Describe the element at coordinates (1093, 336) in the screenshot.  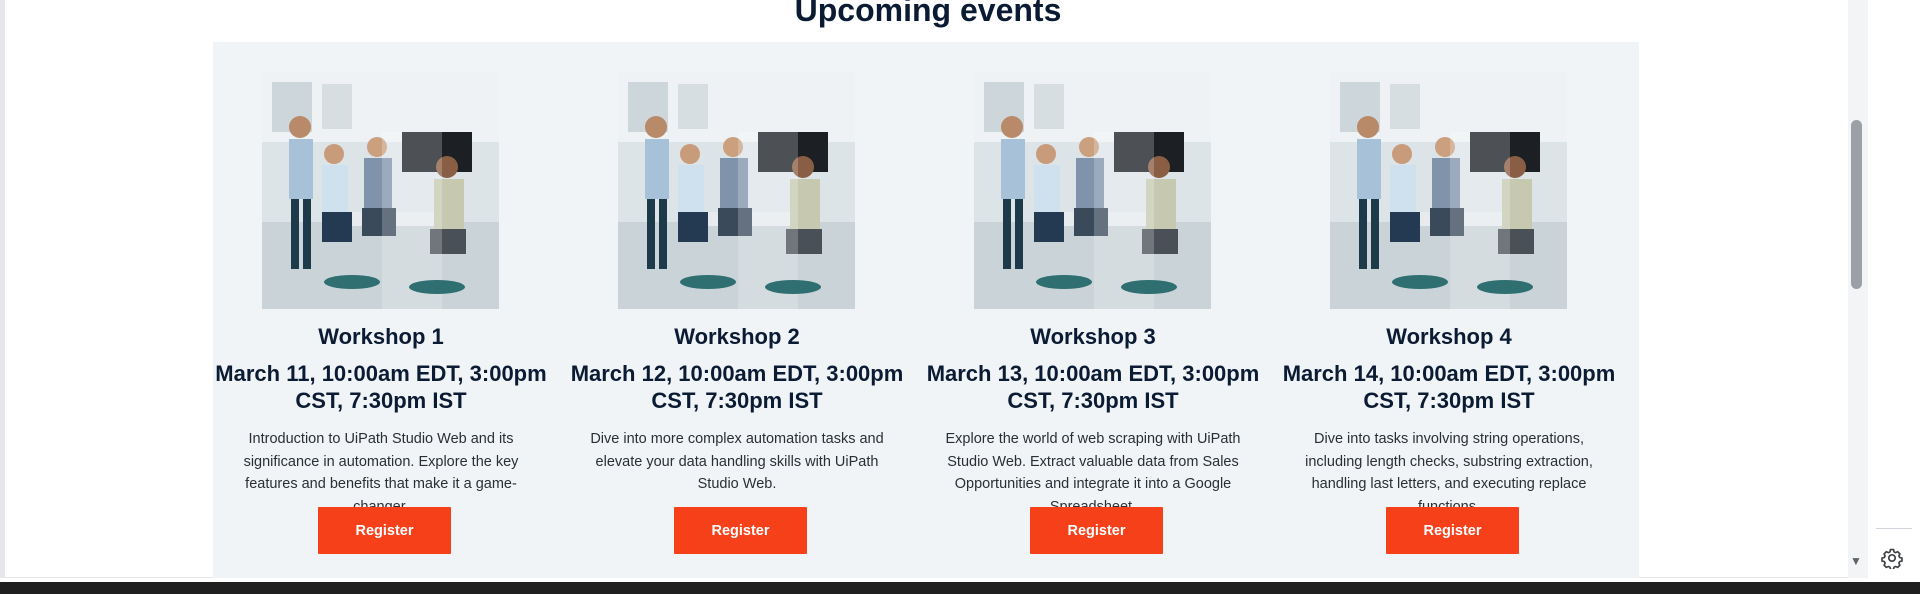
I see `event-title: Workshop 3` at that location.